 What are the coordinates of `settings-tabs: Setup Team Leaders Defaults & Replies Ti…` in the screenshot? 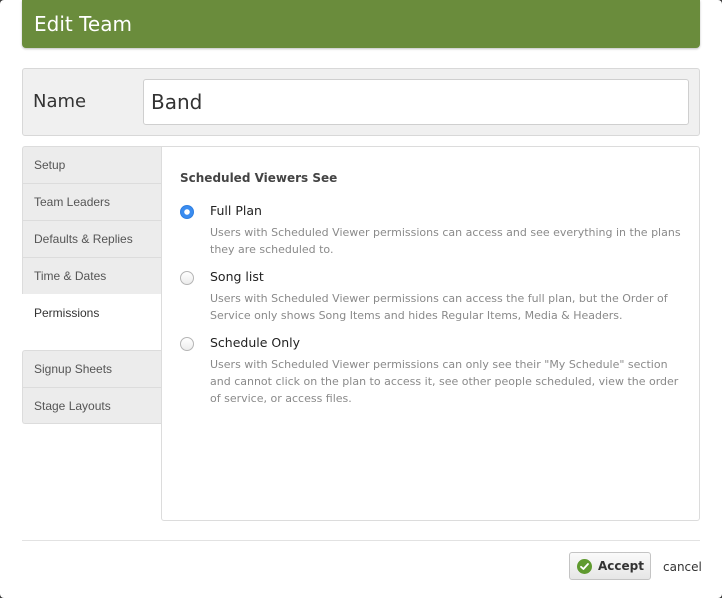 It's located at (92, 285).